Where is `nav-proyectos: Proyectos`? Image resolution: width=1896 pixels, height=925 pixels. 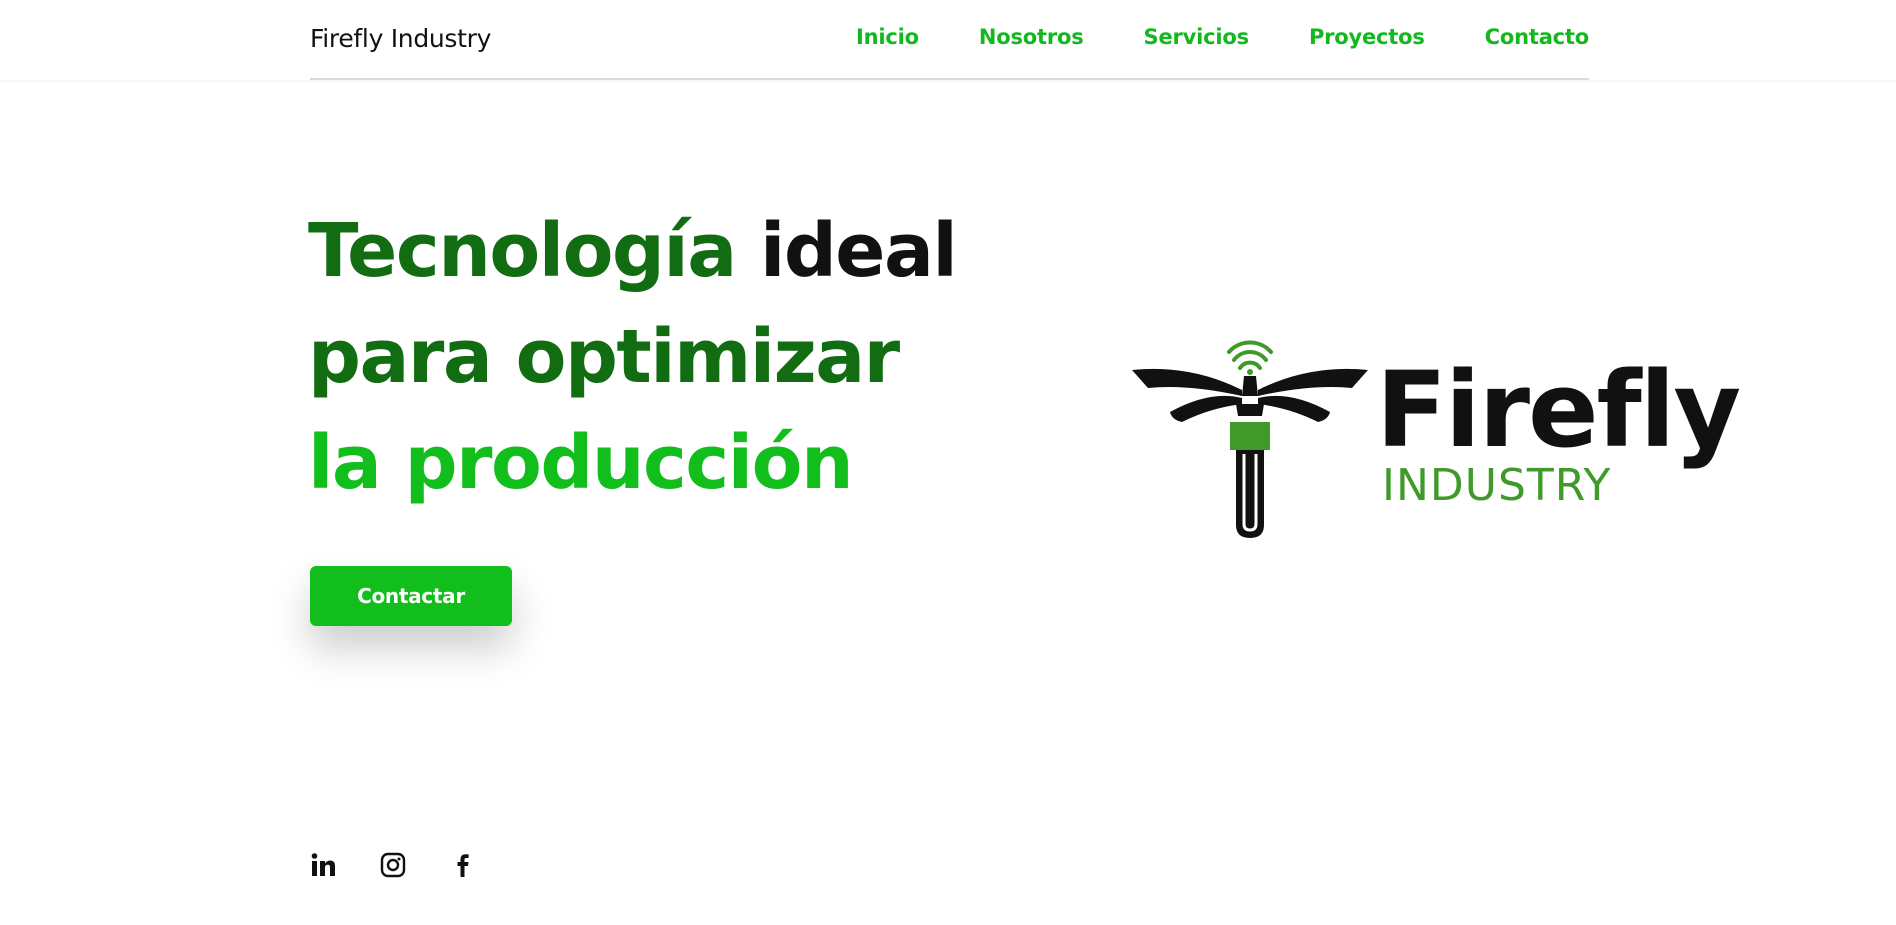
nav-proyectos: Proyectos is located at coordinates (1367, 37).